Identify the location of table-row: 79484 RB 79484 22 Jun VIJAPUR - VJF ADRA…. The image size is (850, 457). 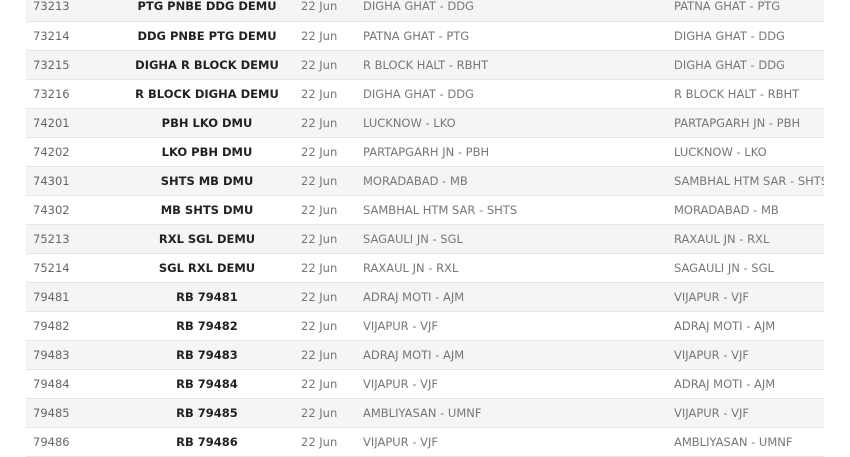
(425, 384).